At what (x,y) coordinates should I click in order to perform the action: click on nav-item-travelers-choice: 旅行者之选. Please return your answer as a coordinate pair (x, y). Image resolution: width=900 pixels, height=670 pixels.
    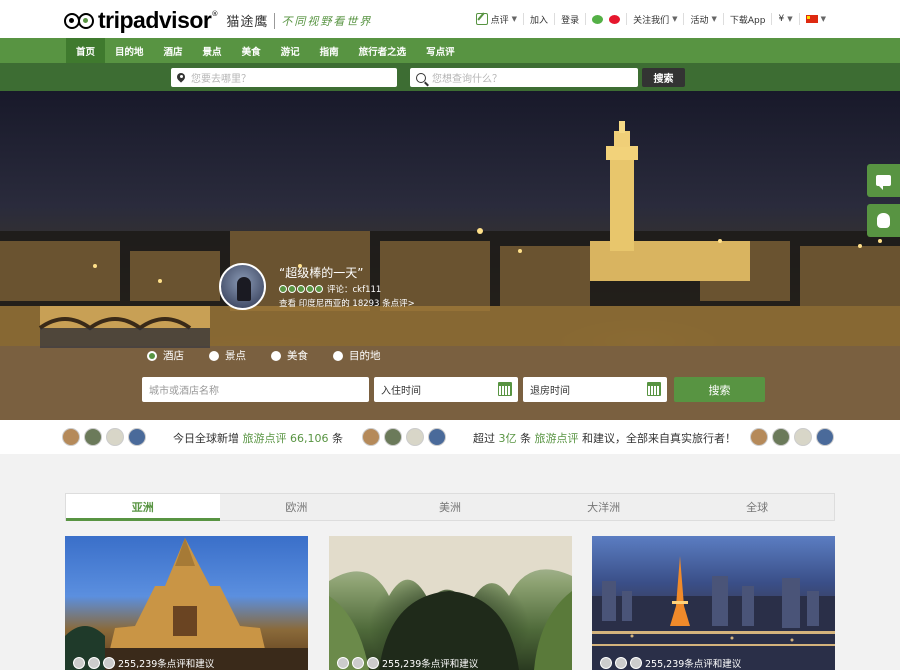
    Looking at the image, I should click on (383, 50).